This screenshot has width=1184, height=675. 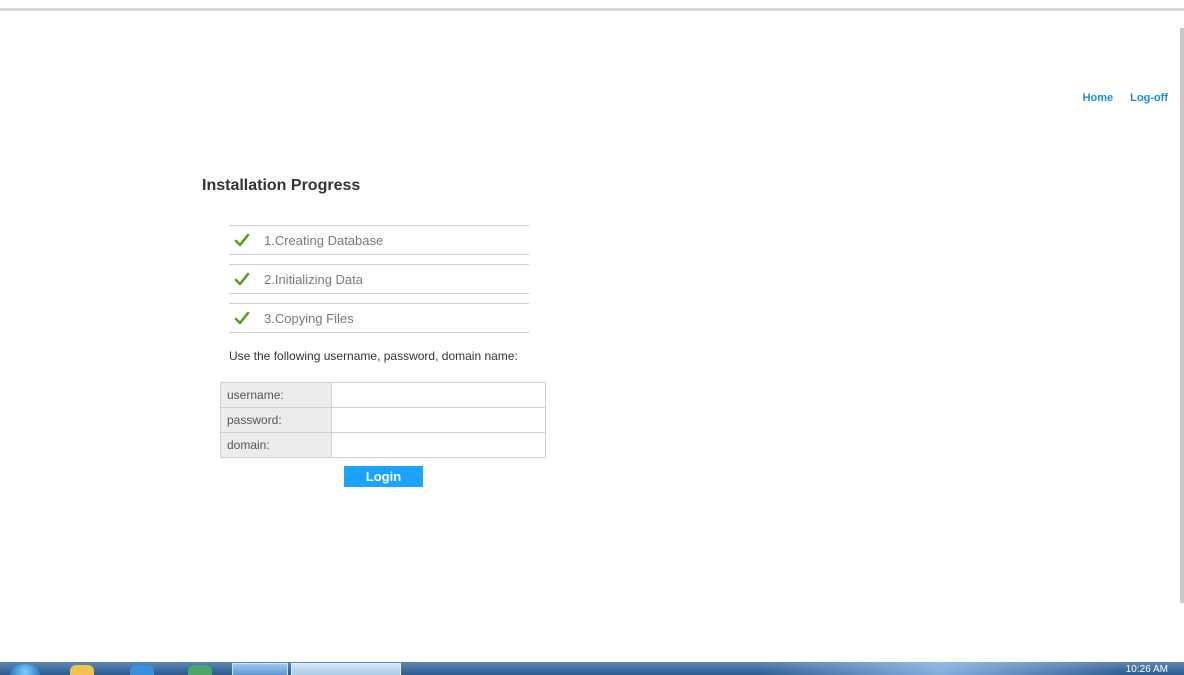 What do you see at coordinates (1125, 98) in the screenshot?
I see `top-nav: Home Log-off` at bounding box center [1125, 98].